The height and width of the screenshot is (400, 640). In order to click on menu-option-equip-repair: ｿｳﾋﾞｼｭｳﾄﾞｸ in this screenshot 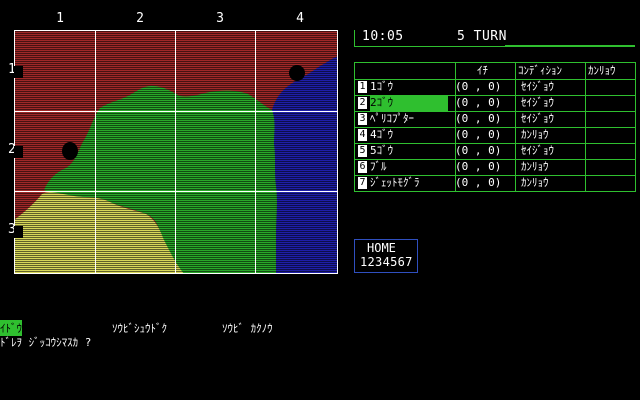, I will do `click(139, 328)`.